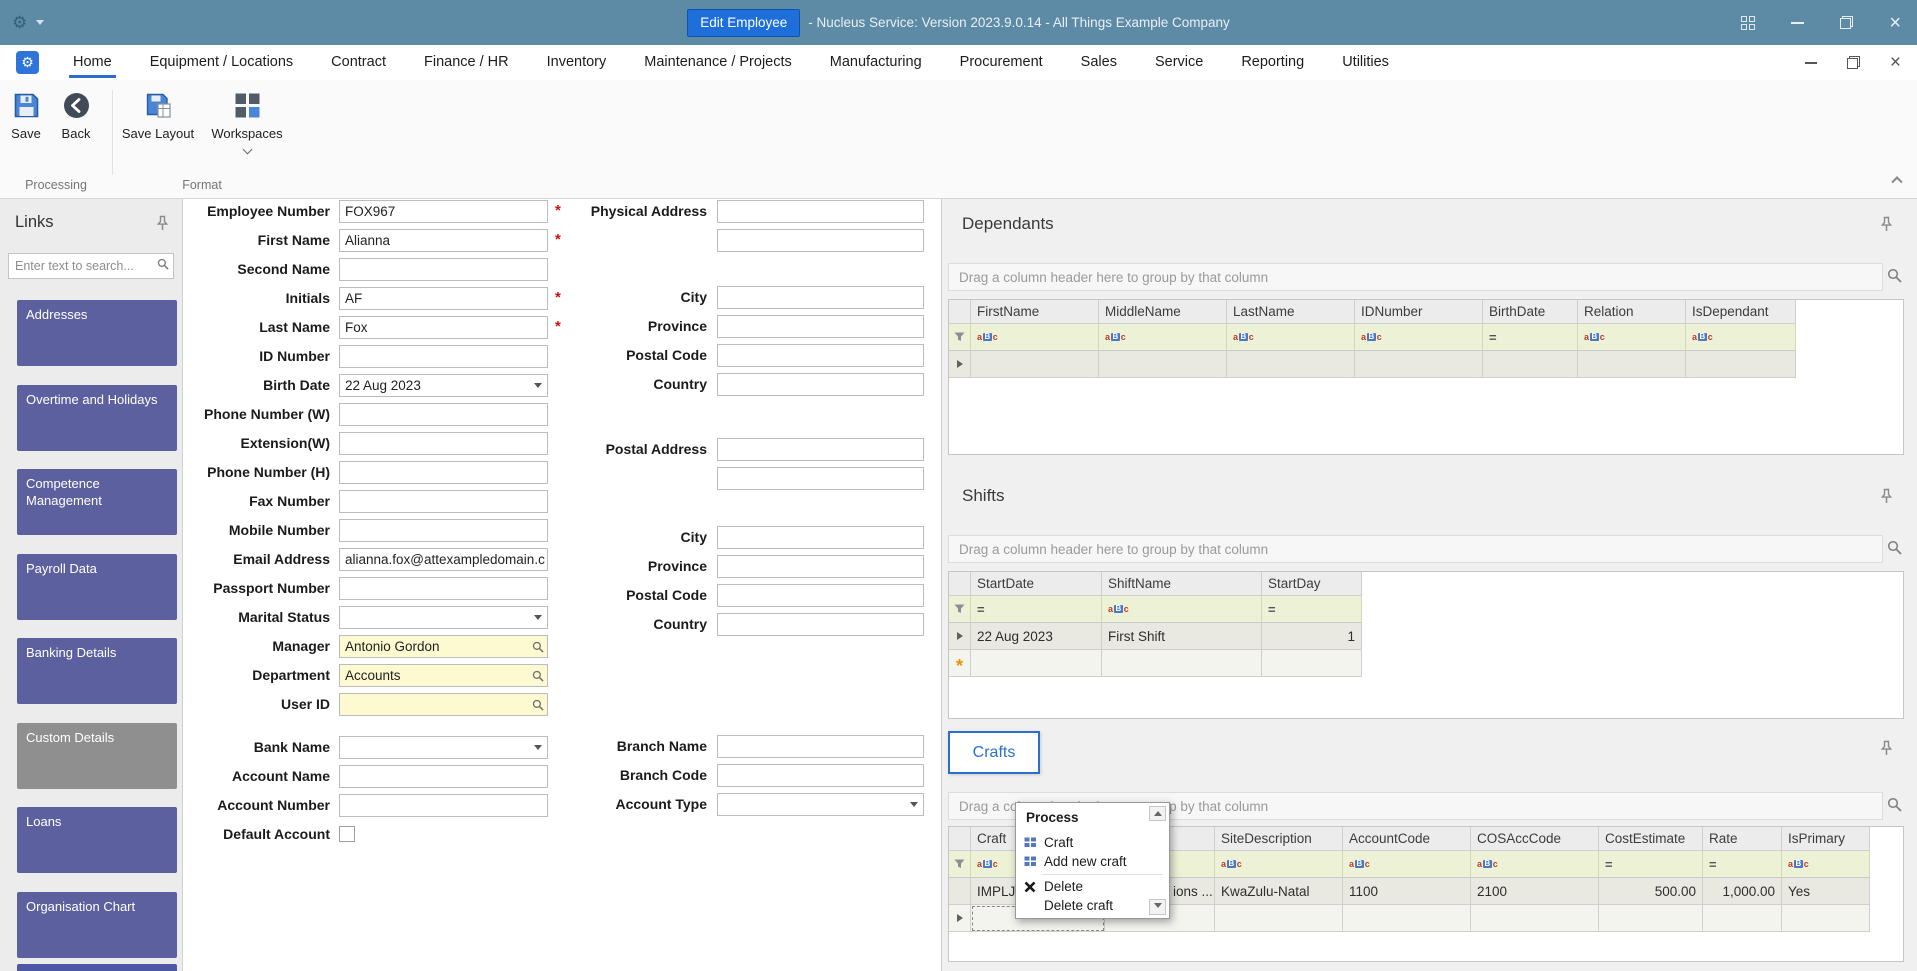 Image resolution: width=1917 pixels, height=971 pixels. Describe the element at coordinates (914, 804) in the screenshot. I see `dropdown-caret-icon` at that location.